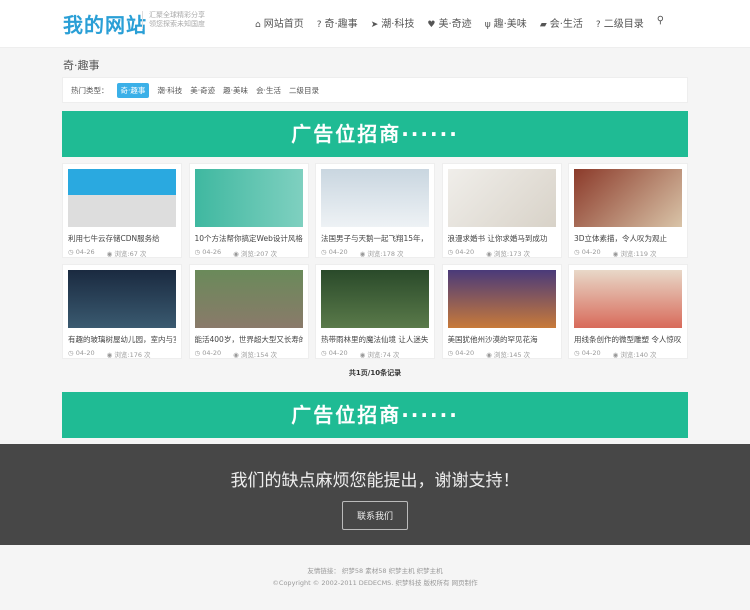 The image size is (750, 610). Describe the element at coordinates (259, 254) in the screenshot. I see `views-text: 浏览:207 次` at that location.